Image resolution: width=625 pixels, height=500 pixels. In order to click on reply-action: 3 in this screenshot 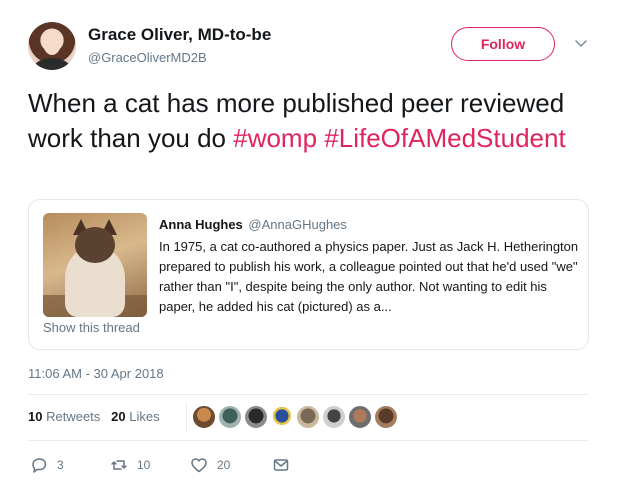, I will do `click(47, 465)`.